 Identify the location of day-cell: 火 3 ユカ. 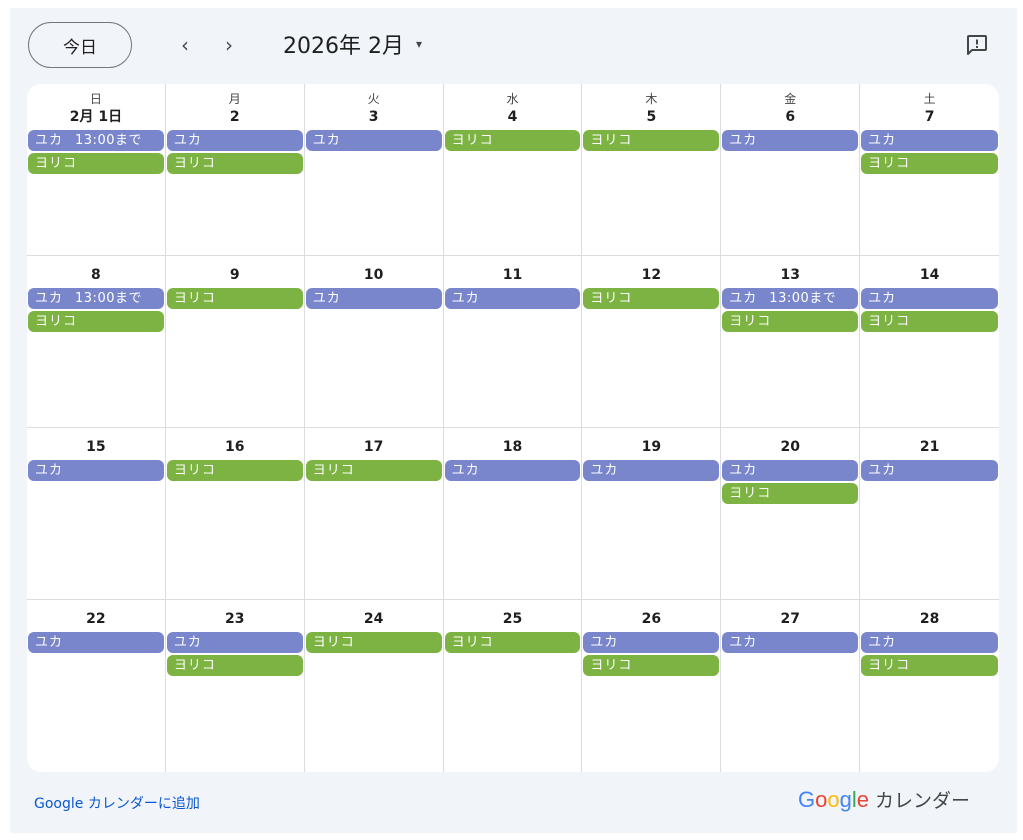
(374, 170).